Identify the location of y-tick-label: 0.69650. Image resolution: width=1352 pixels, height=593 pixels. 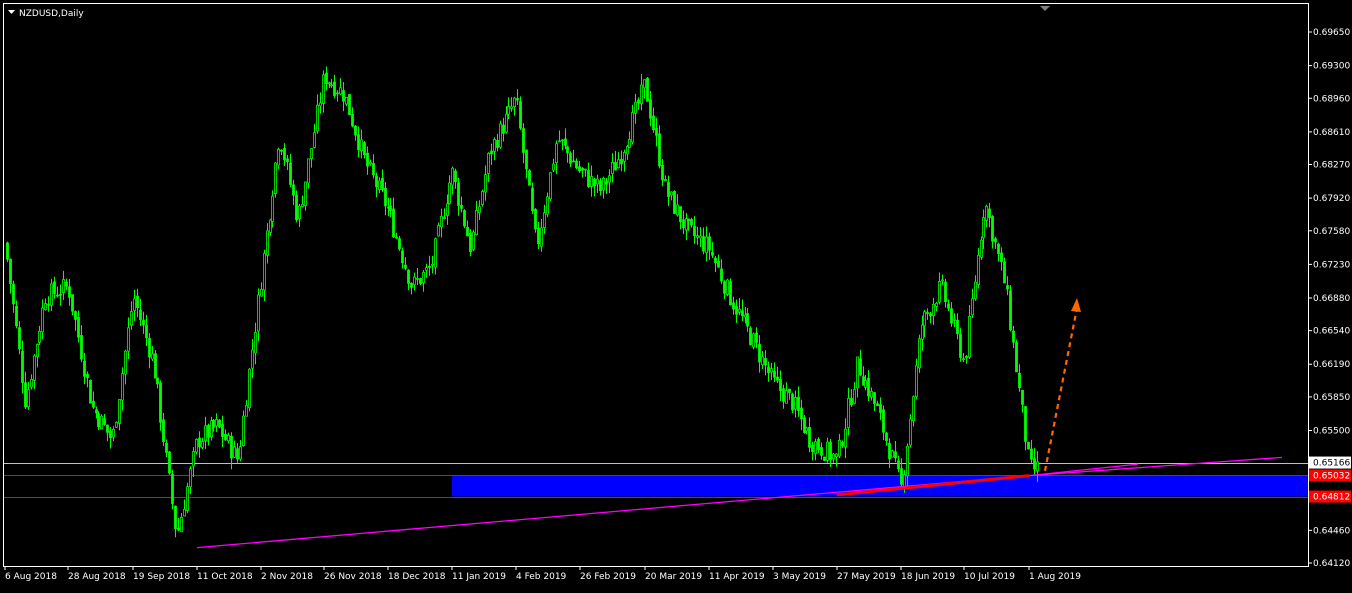
(1331, 33).